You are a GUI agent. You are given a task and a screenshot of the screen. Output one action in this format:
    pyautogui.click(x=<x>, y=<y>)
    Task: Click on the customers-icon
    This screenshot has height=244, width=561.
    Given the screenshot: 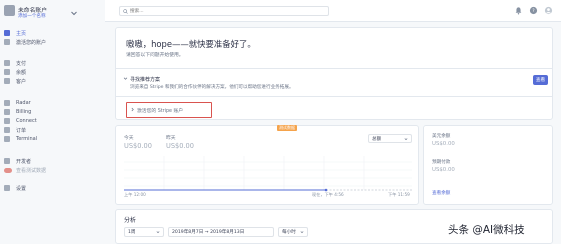 What is the action you would take?
    pyautogui.click(x=7, y=81)
    